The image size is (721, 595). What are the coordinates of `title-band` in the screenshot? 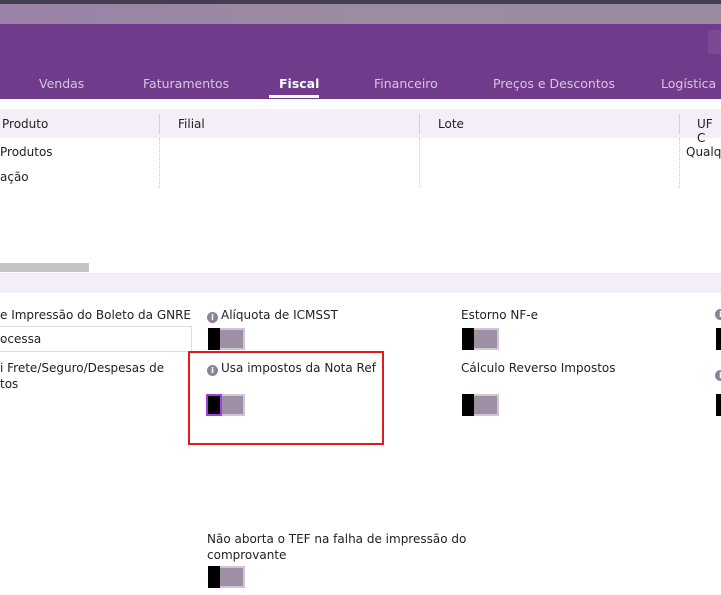 It's located at (360, 14).